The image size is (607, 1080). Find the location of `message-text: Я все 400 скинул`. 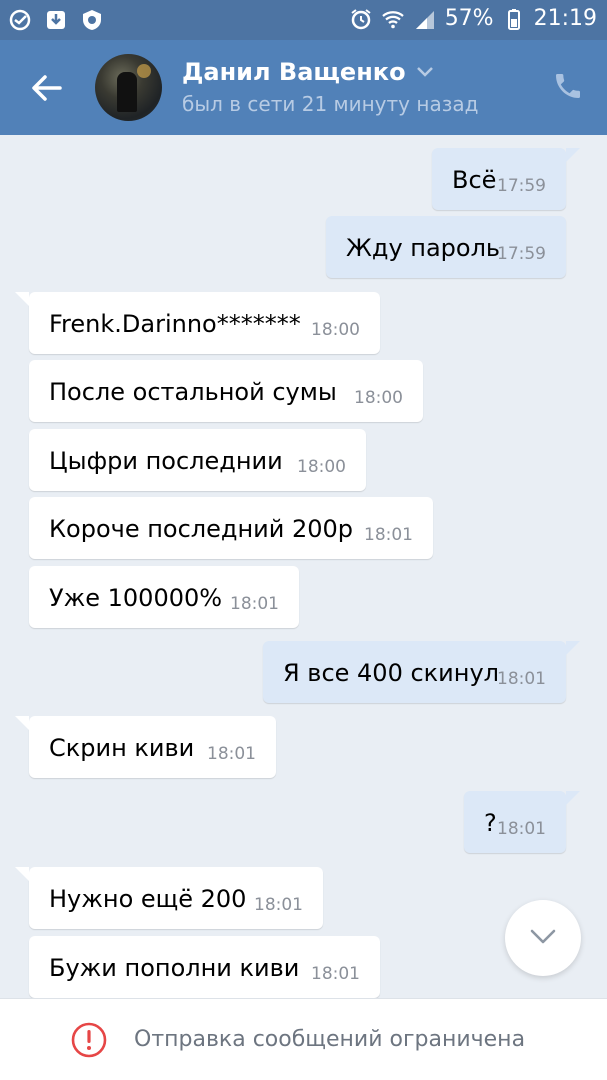

message-text: Я все 400 скинул is located at coordinates (391, 673).